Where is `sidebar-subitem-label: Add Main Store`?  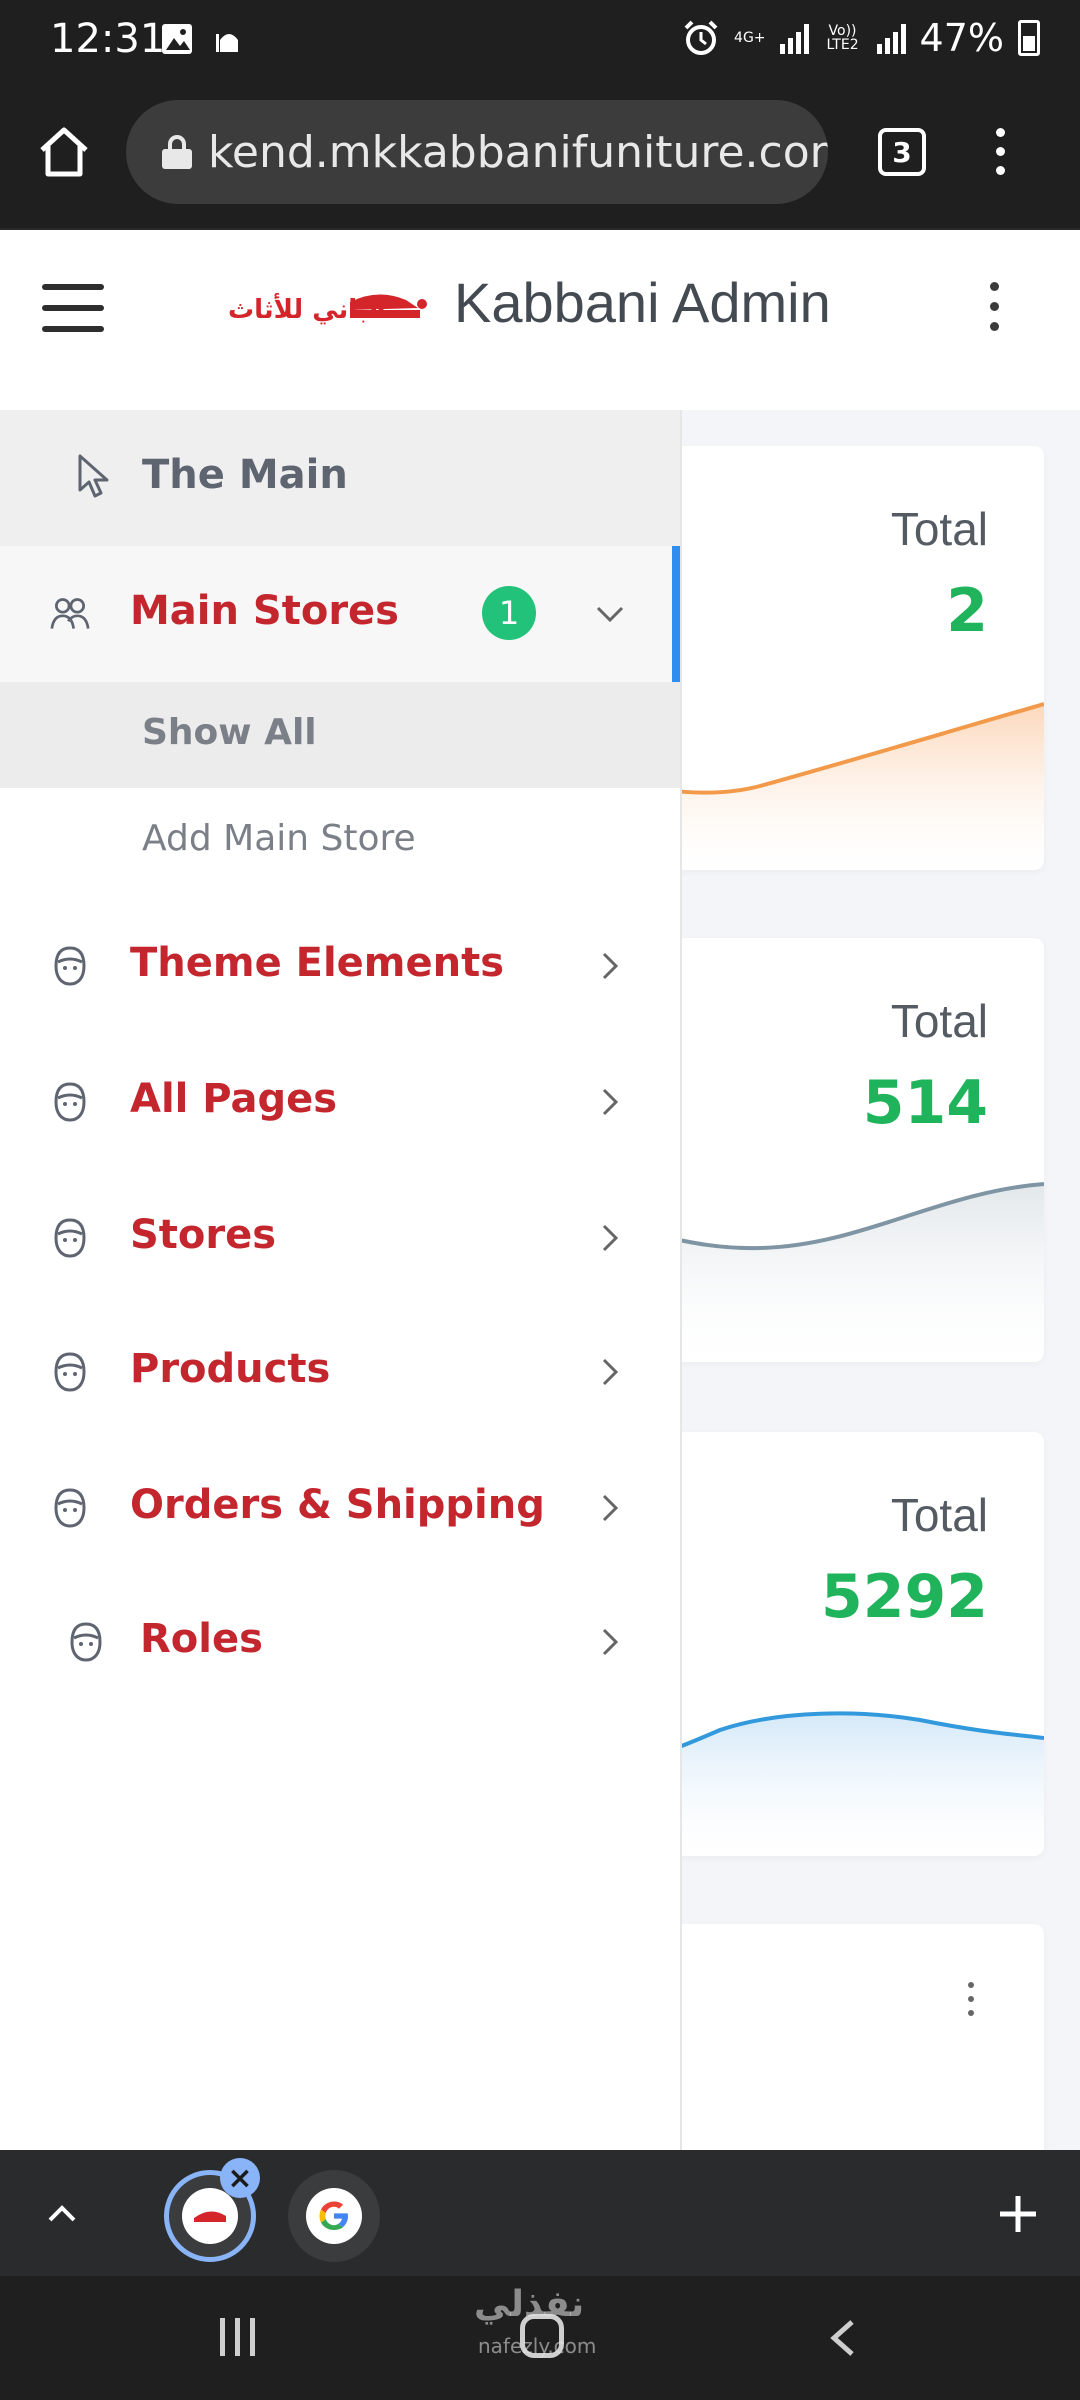
sidebar-subitem-label: Add Main Store is located at coordinates (279, 838).